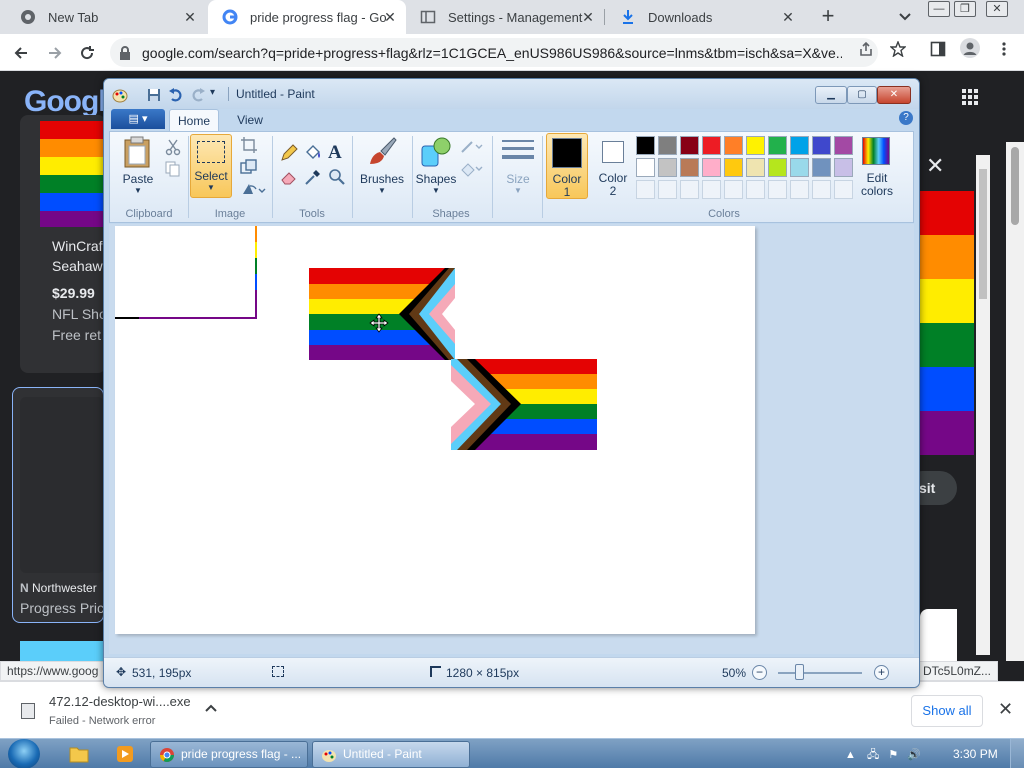  What do you see at coordinates (1015, 186) in the screenshot?
I see `scrollbar-thumb` at bounding box center [1015, 186].